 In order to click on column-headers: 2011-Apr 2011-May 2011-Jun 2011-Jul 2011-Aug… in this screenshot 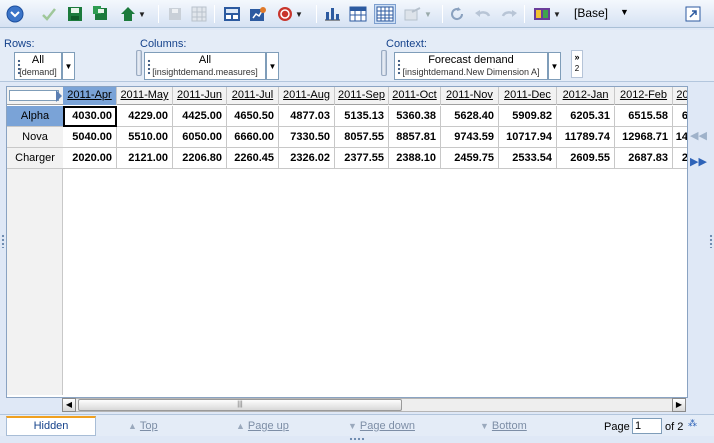, I will do `click(375, 96)`.